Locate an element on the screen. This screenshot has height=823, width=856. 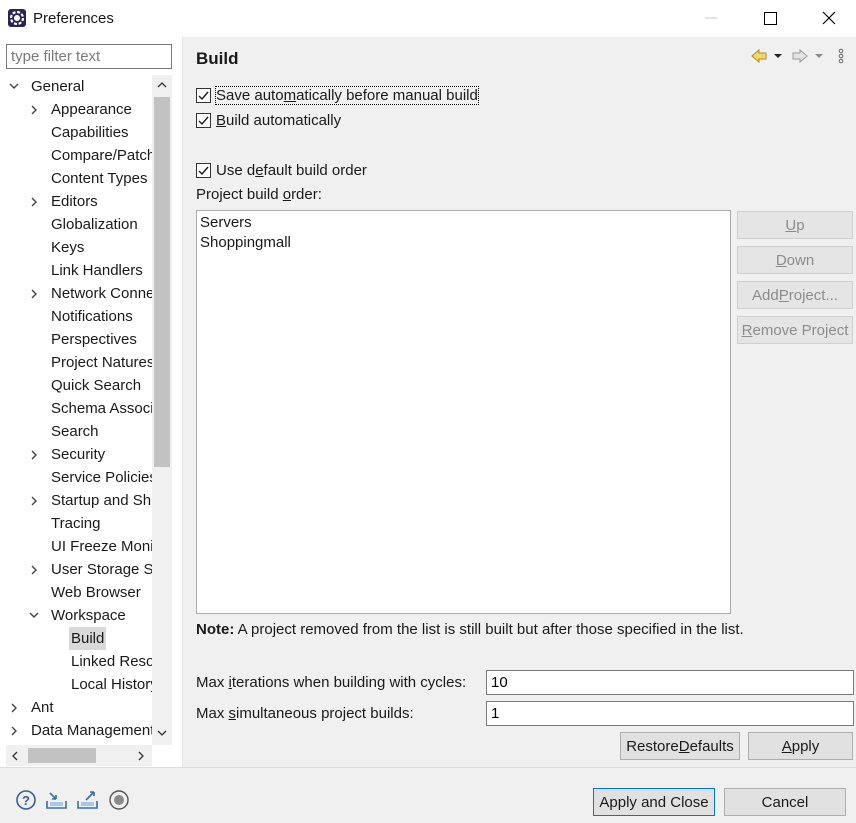
help-icon: ? is located at coordinates (26, 800).